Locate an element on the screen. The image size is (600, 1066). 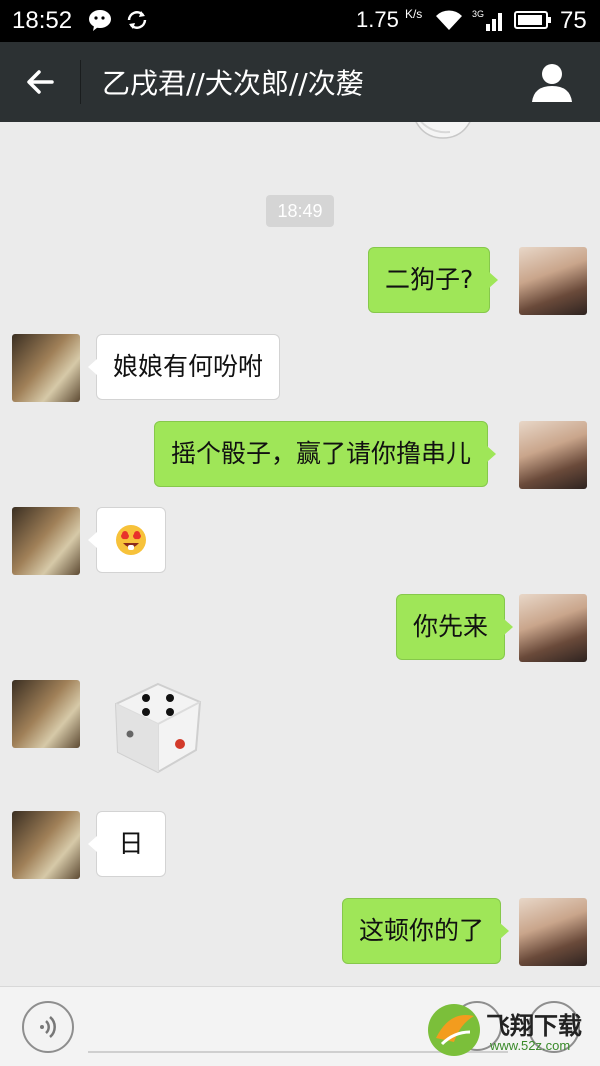
site-watermark: 飞翔下载 www.52z.com is located at coordinates (509, 1030).